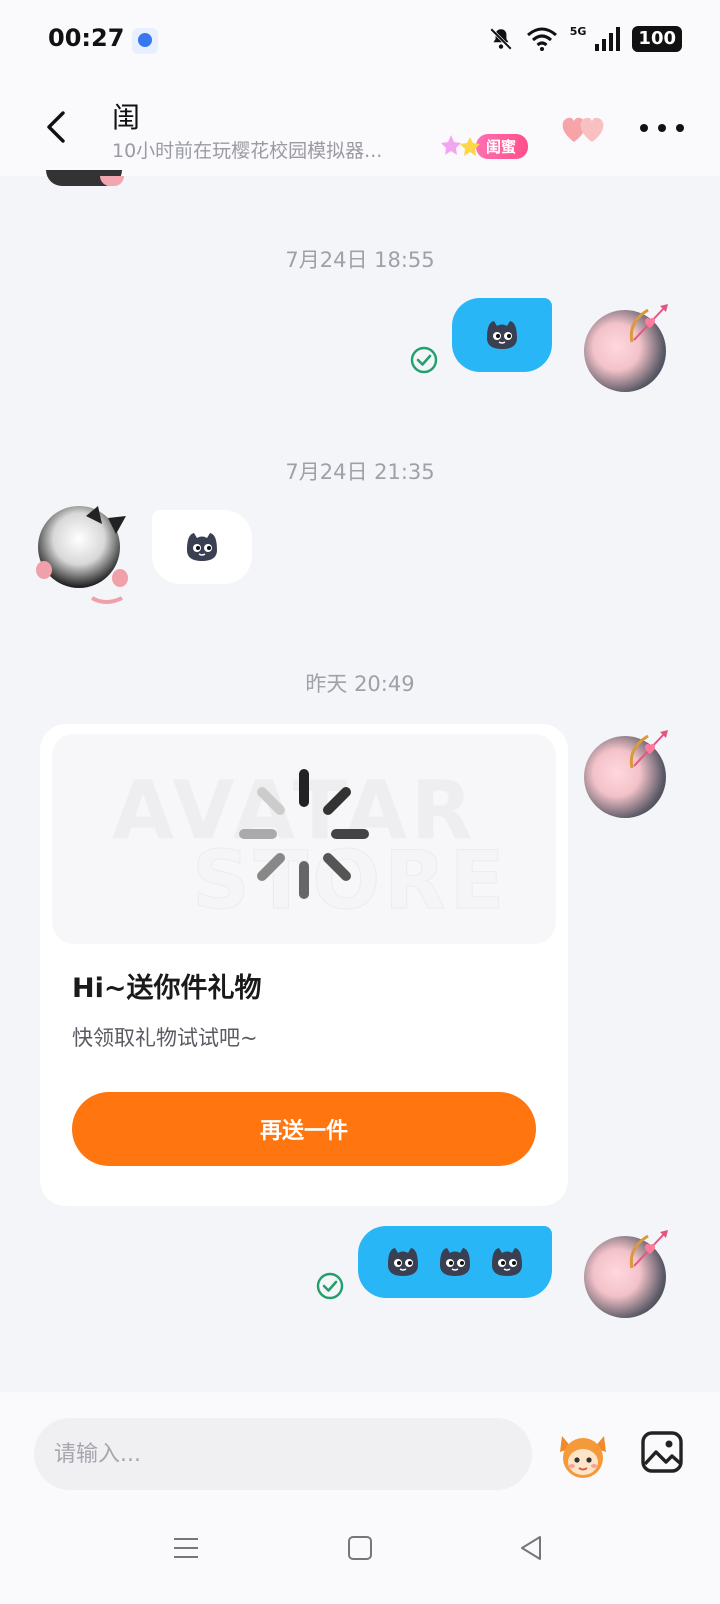  I want to click on timestamp: 7月24日 18:55, so click(360, 260).